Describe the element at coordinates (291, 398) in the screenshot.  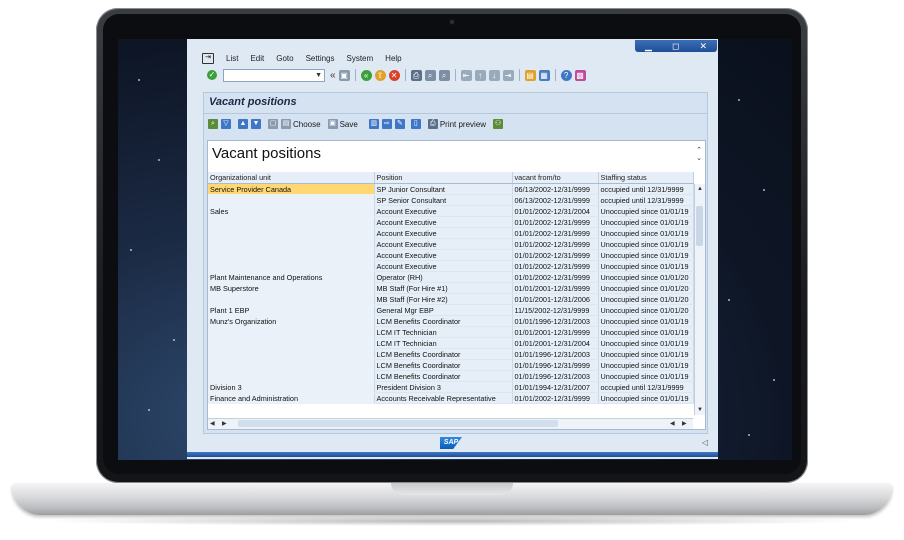
I see `cell-org-unit: Finance and Administration` at that location.